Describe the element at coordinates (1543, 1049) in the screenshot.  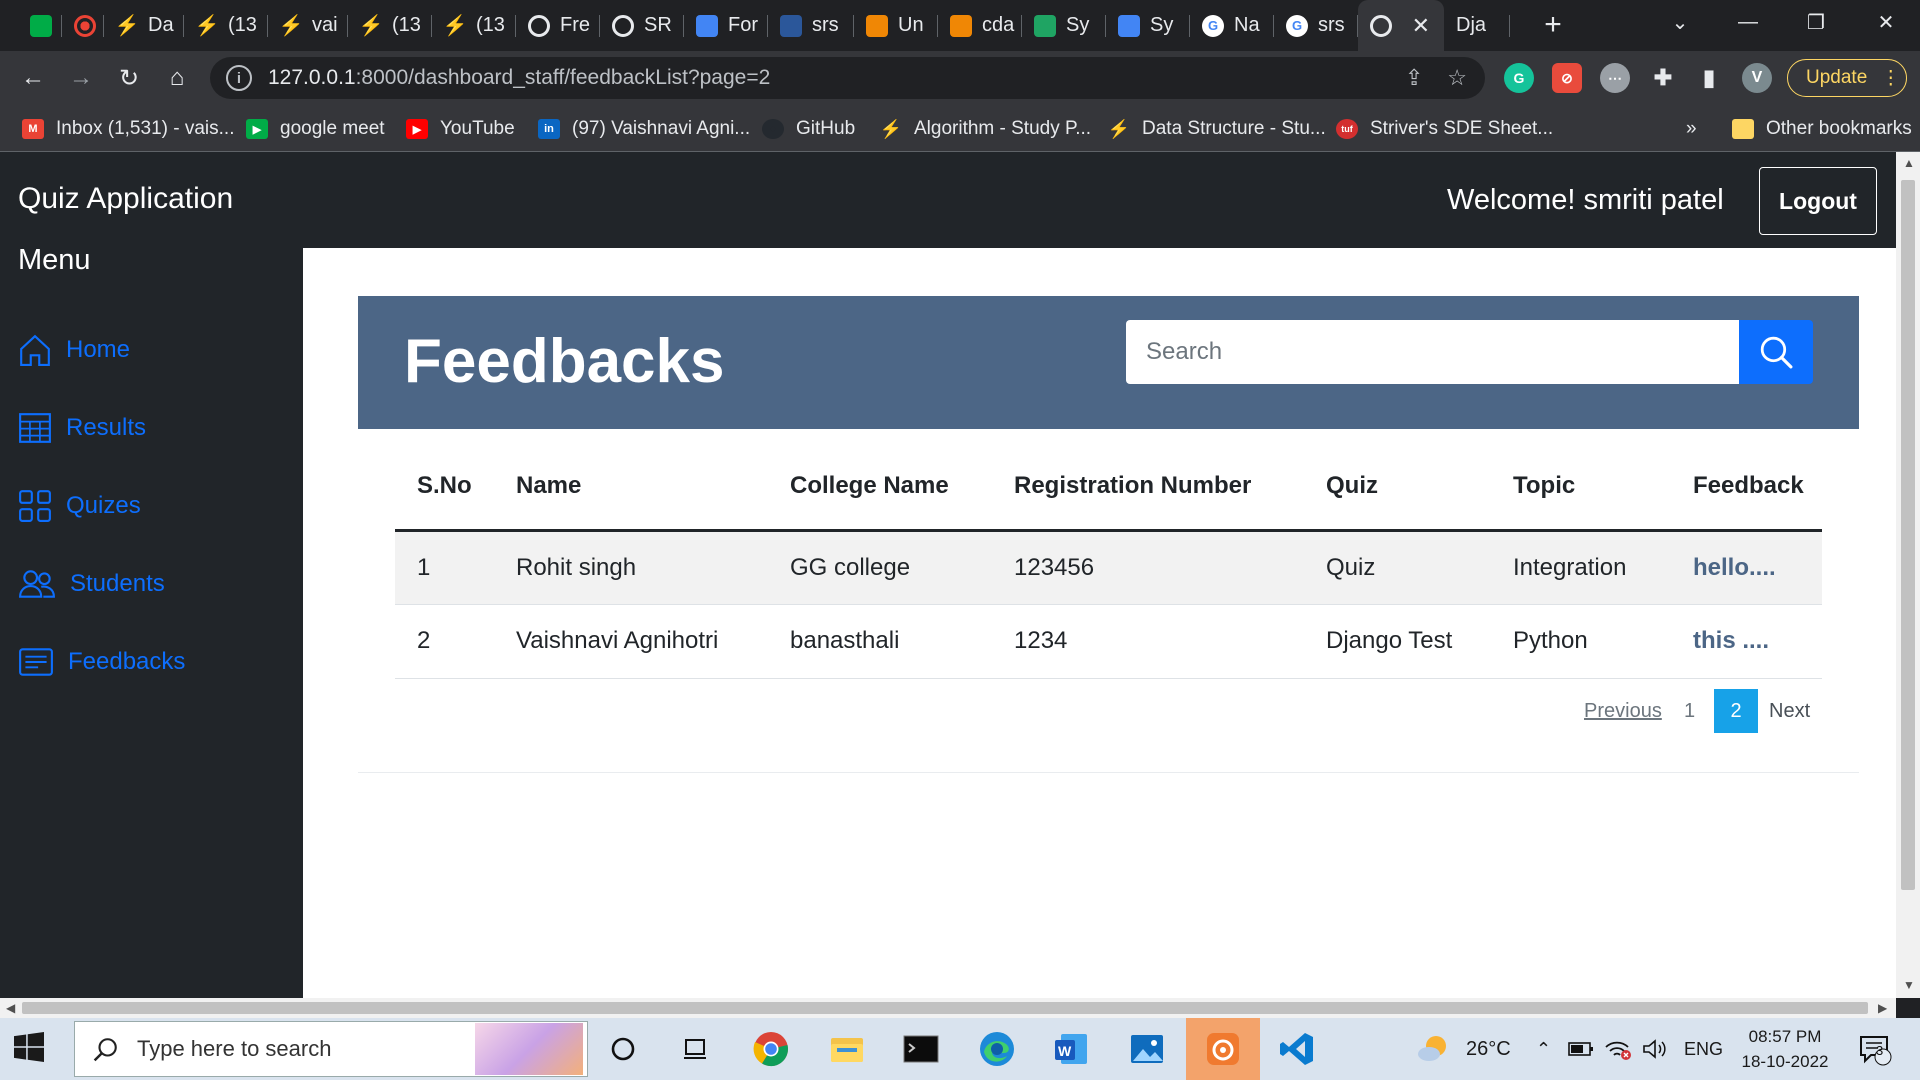
I see `show-hidden-icons-icon: ⌃` at that location.